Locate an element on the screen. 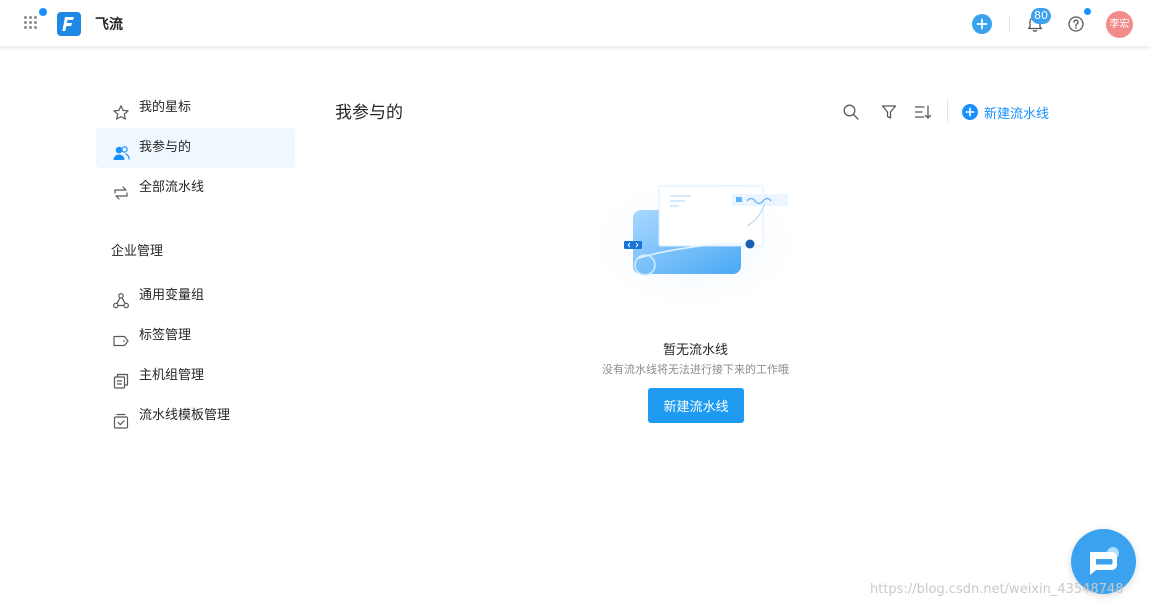 The width and height of the screenshot is (1151, 608). app-logo-icon is located at coordinates (69, 24).